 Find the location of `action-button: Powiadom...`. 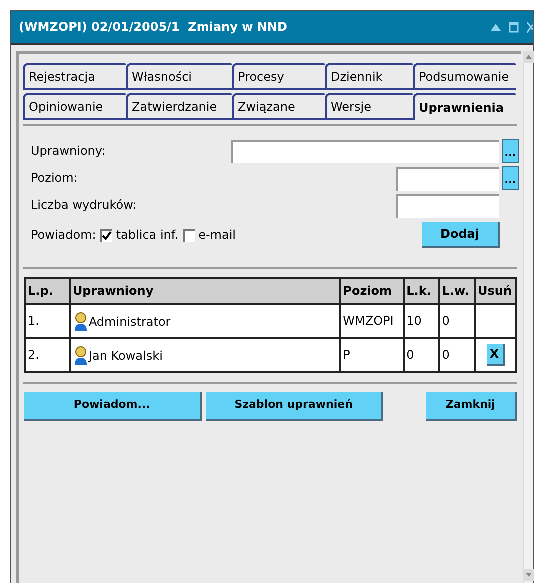

action-button: Powiadom... is located at coordinates (113, 406).